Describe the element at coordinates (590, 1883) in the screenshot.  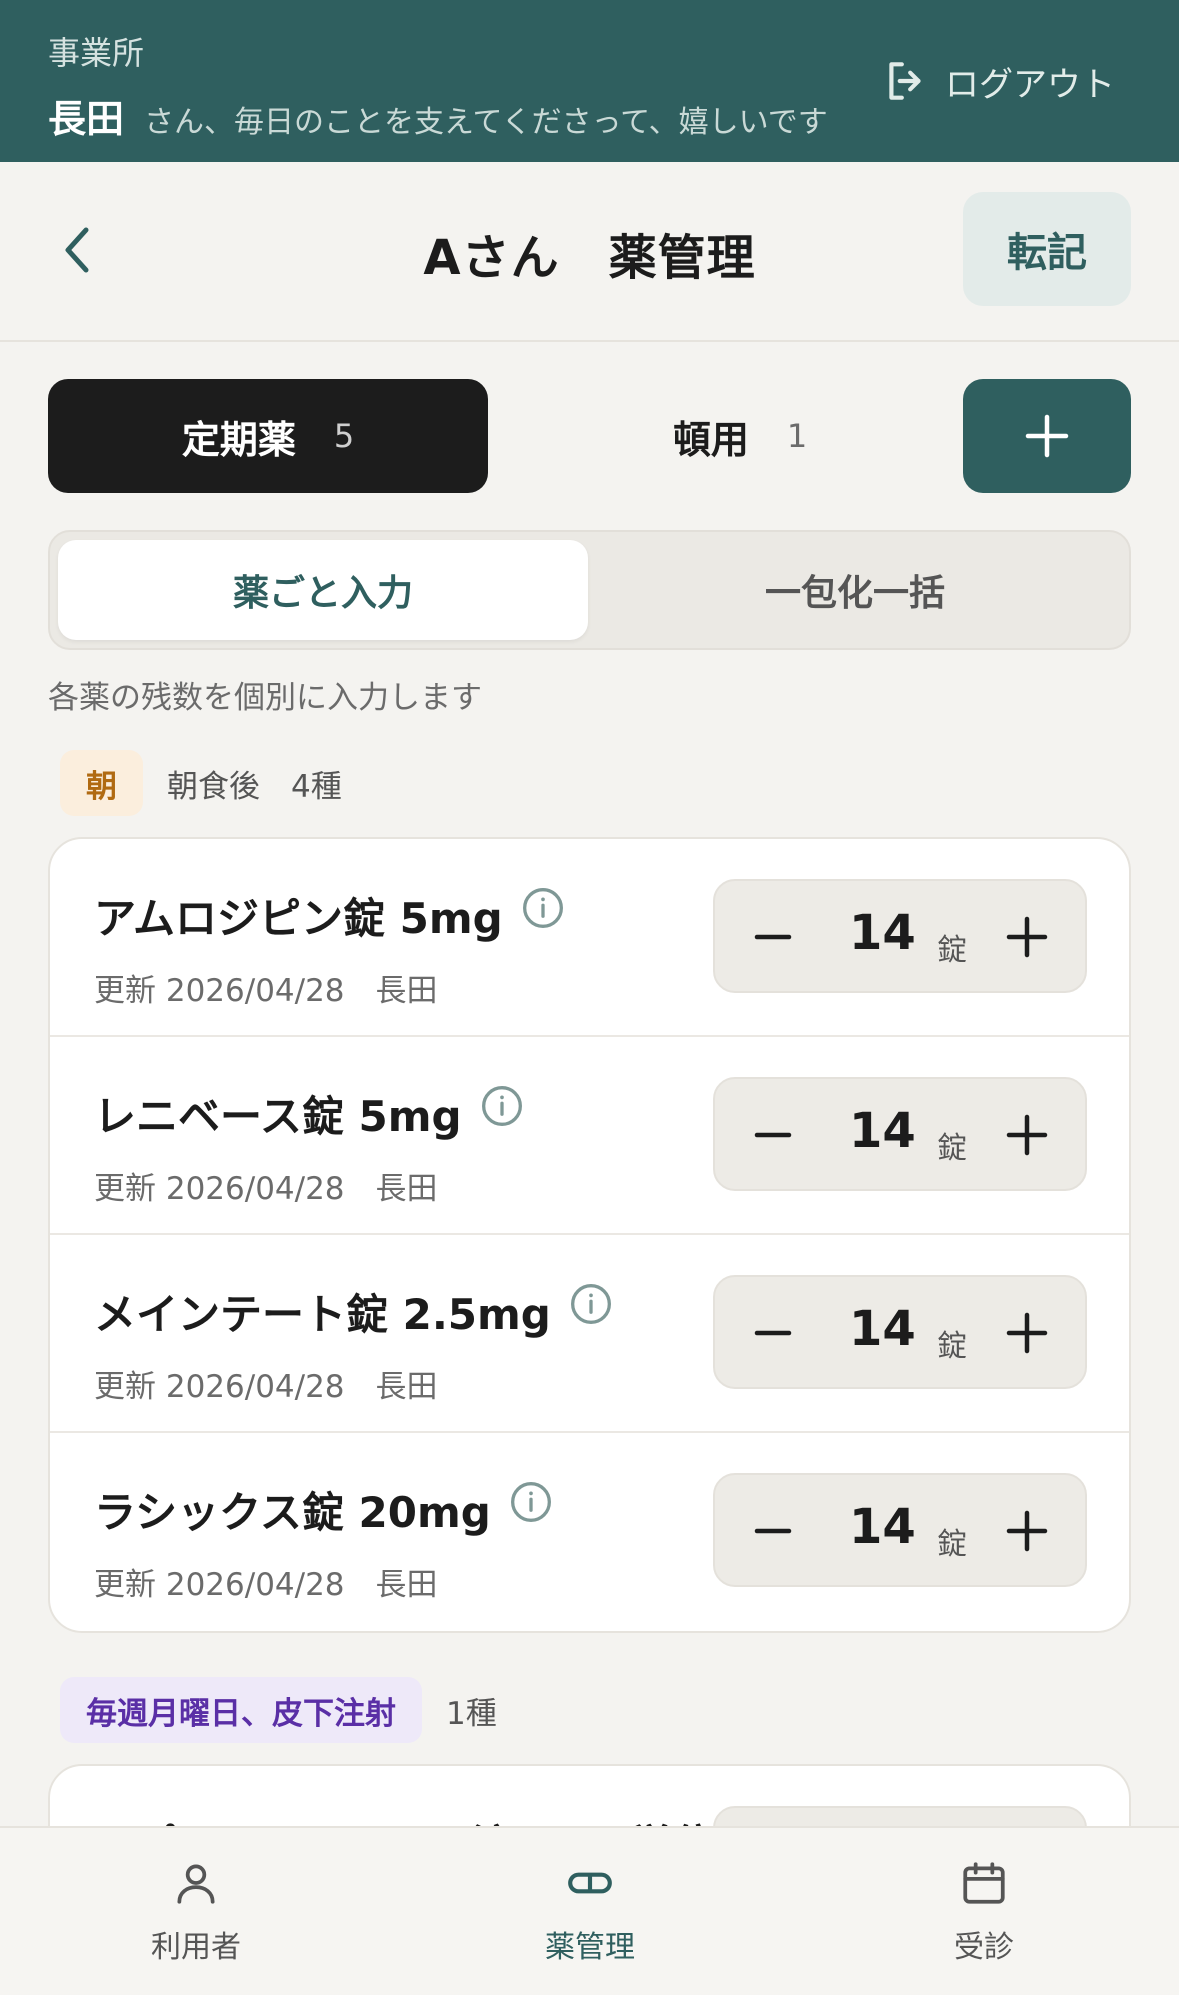
I see `pill-icon` at that location.